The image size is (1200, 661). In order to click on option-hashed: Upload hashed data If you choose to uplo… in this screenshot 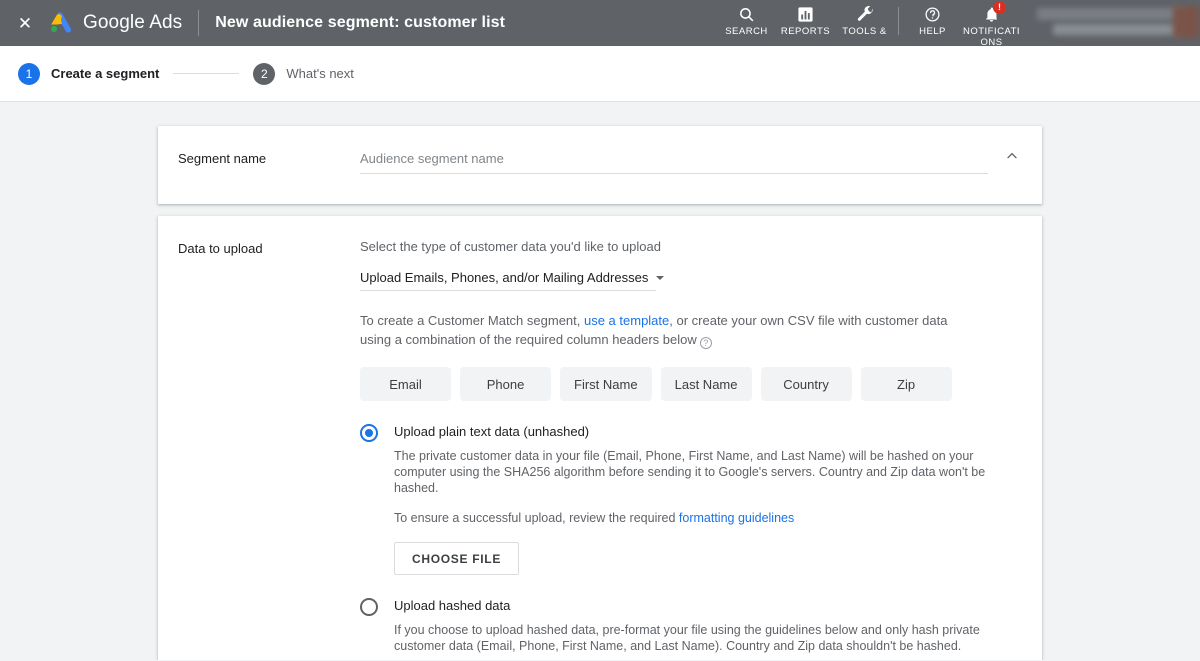, I will do `click(691, 628)`.